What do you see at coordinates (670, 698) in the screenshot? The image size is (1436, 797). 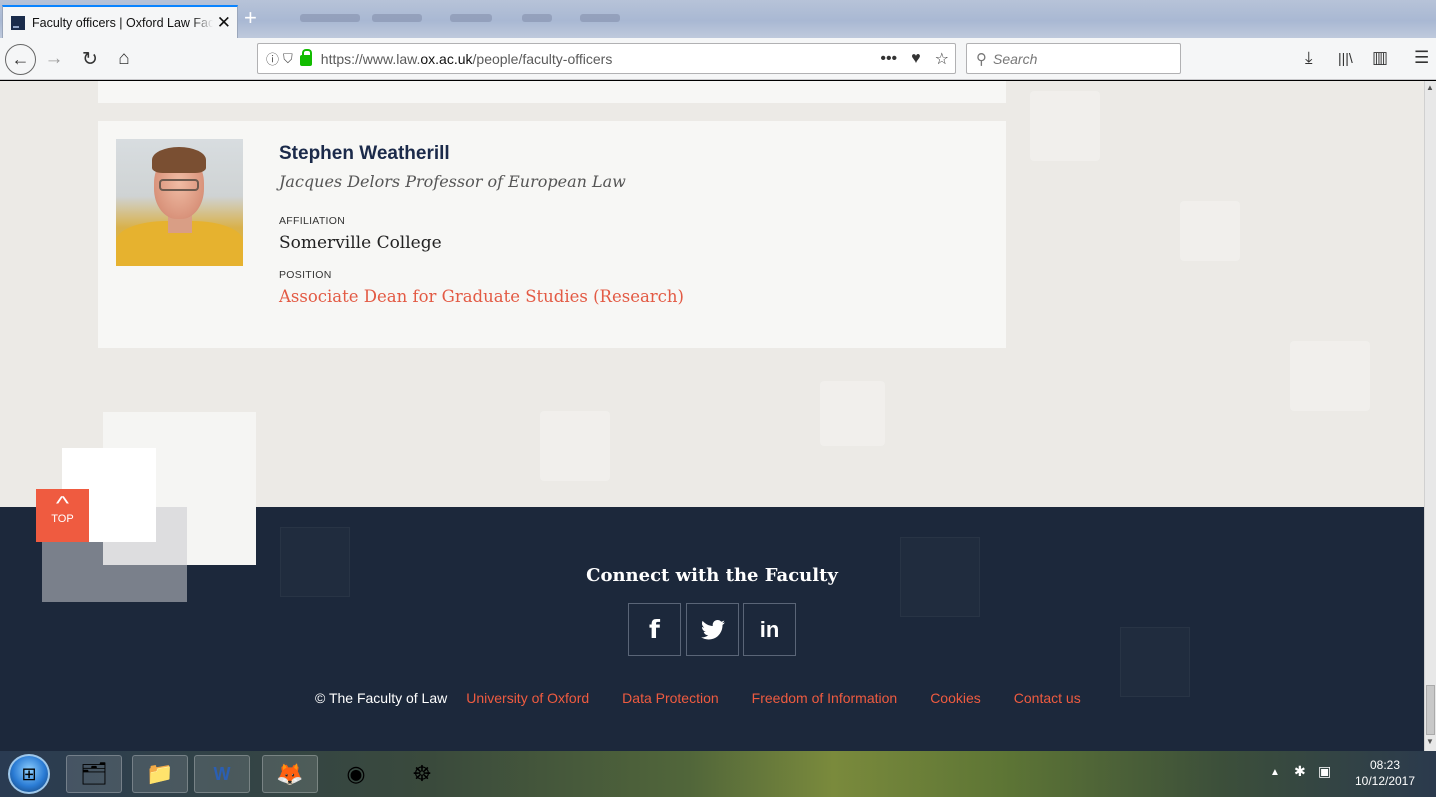 I see `footer-link-data-protection: Data Protection` at bounding box center [670, 698].